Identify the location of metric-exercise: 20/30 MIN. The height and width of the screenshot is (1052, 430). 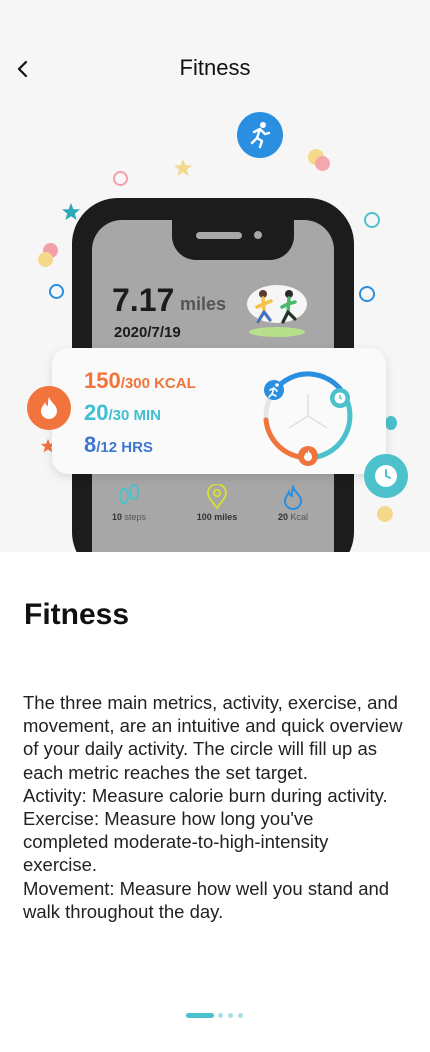
(122, 413).